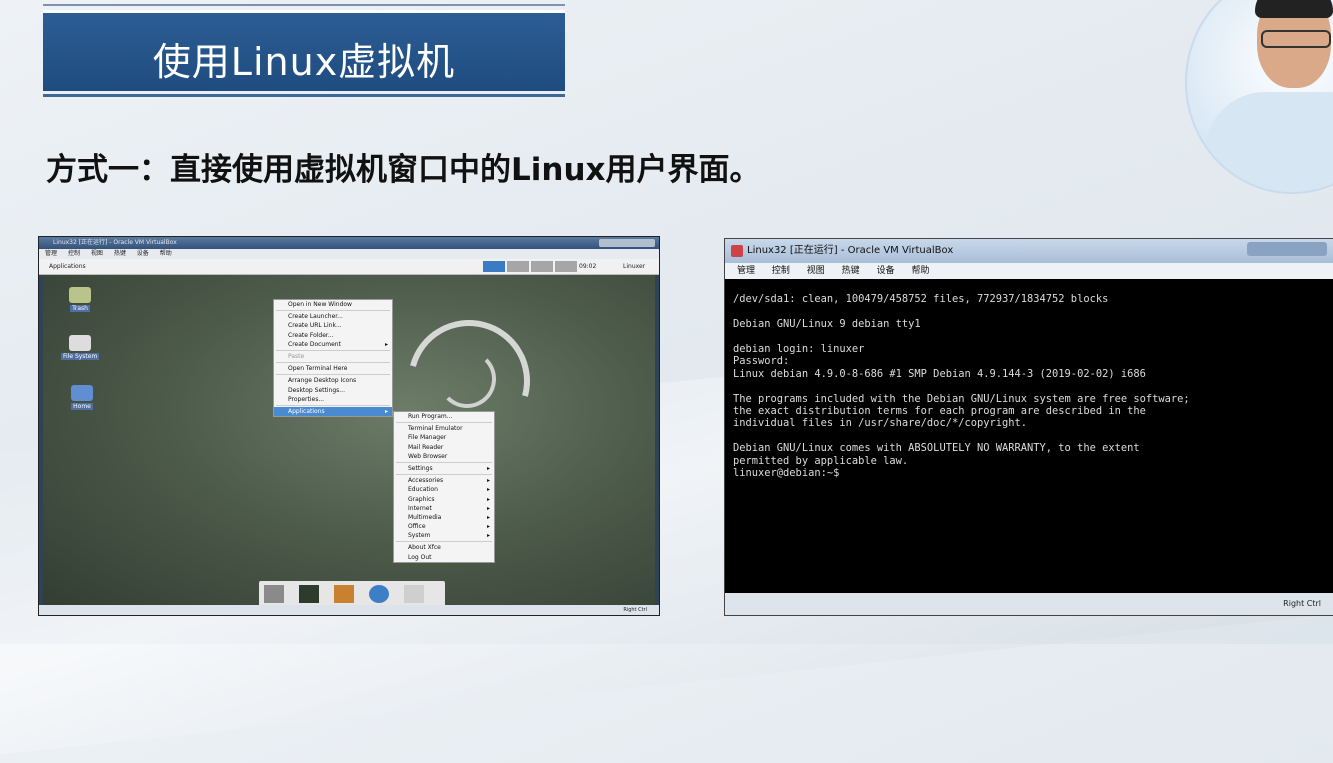  What do you see at coordinates (344, 594) in the screenshot?
I see `file-manager-icon` at bounding box center [344, 594].